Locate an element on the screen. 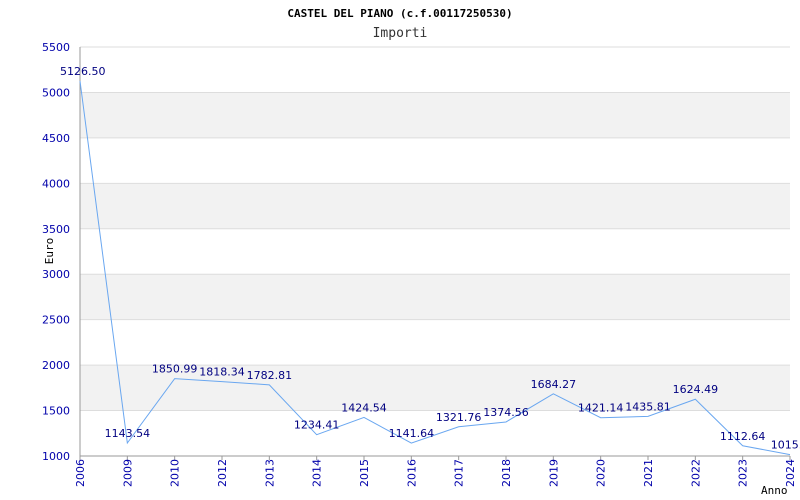 This screenshot has width=800, height=500. x-tick-label: 2023 is located at coordinates (743, 473).